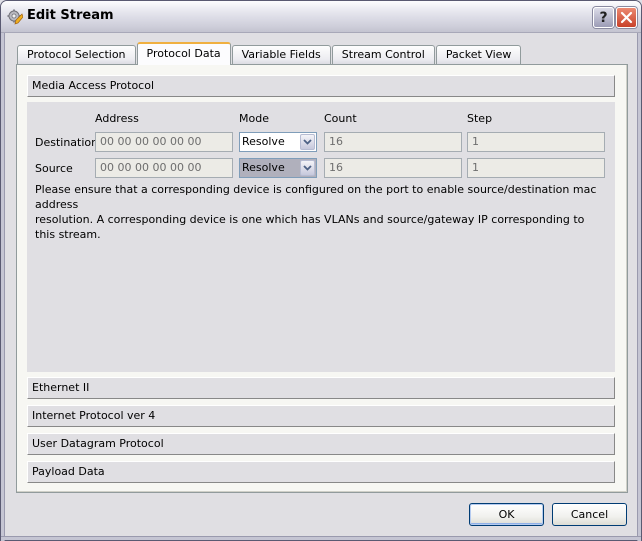  Describe the element at coordinates (480, 118) in the screenshot. I see `column-header-step: Step` at that location.